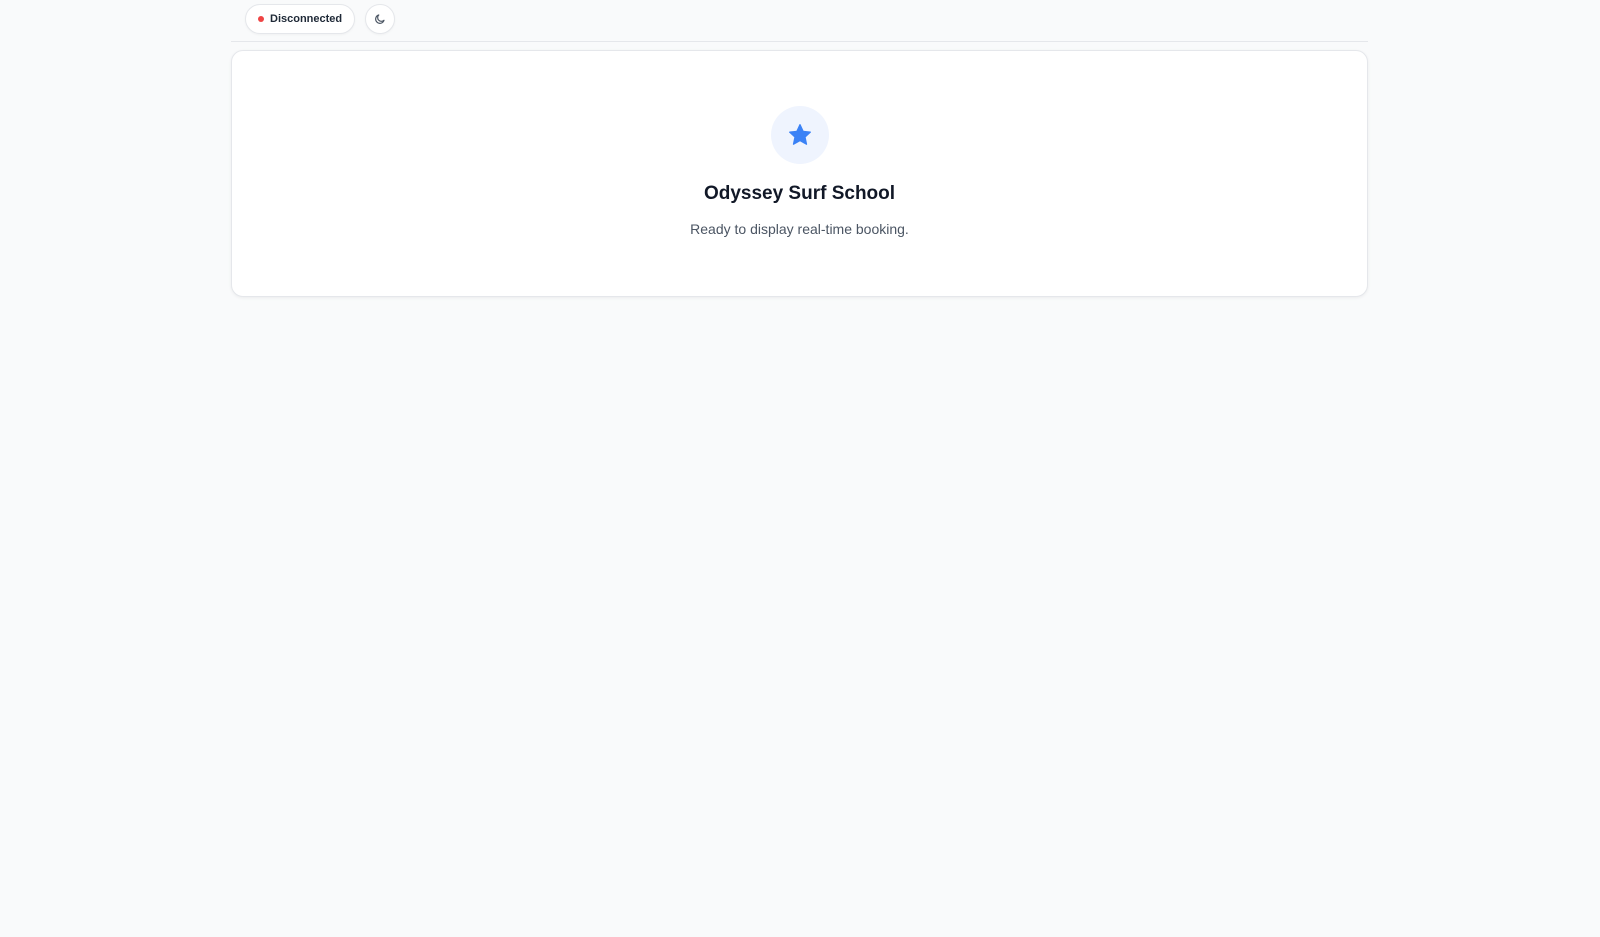 This screenshot has height=937, width=1600. I want to click on star-icon, so click(800, 134).